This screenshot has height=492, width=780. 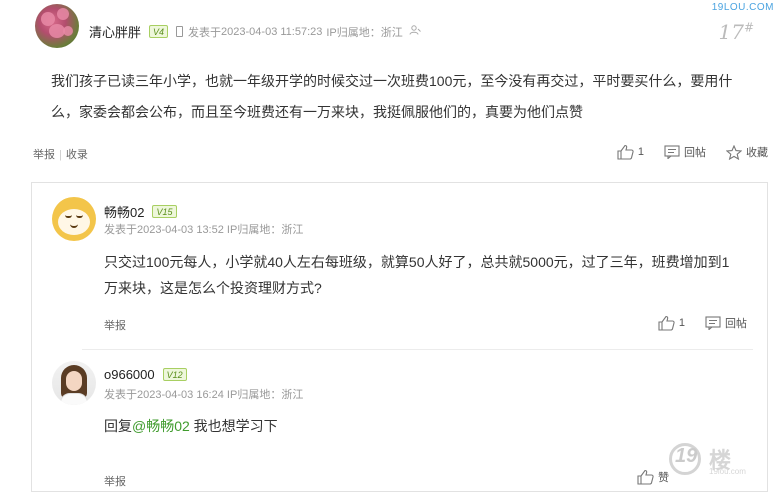 I want to click on collect-label: 收藏, so click(x=757, y=153).